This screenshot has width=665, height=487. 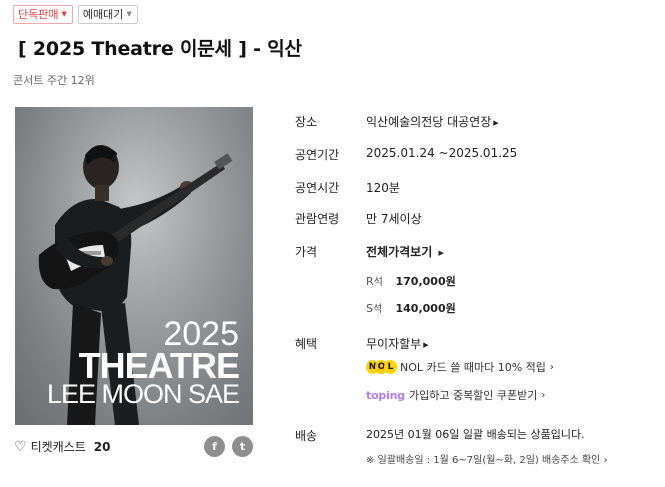 What do you see at coordinates (306, 122) in the screenshot?
I see `venue-label: 장소` at bounding box center [306, 122].